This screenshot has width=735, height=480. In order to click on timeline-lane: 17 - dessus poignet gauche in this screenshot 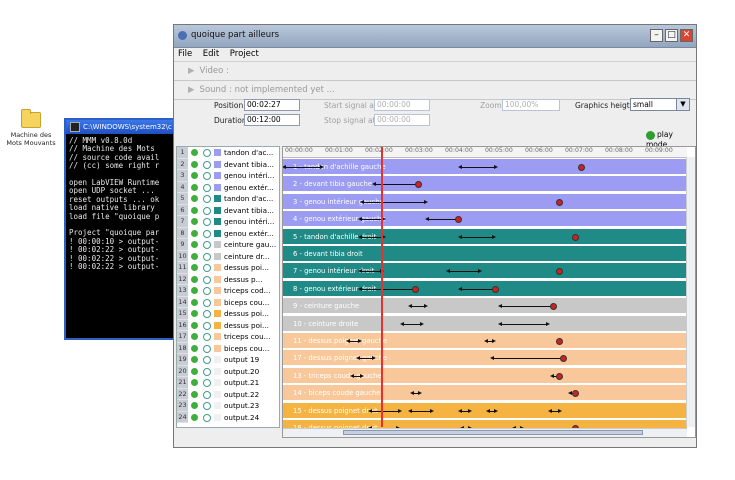, I will do `click(485, 358)`.